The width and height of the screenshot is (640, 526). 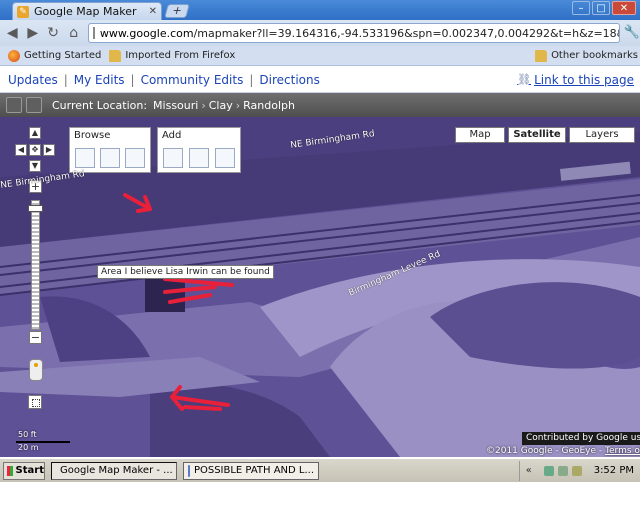 What do you see at coordinates (54, 55) in the screenshot?
I see `bookmark-getting-started: Getting Started` at bounding box center [54, 55].